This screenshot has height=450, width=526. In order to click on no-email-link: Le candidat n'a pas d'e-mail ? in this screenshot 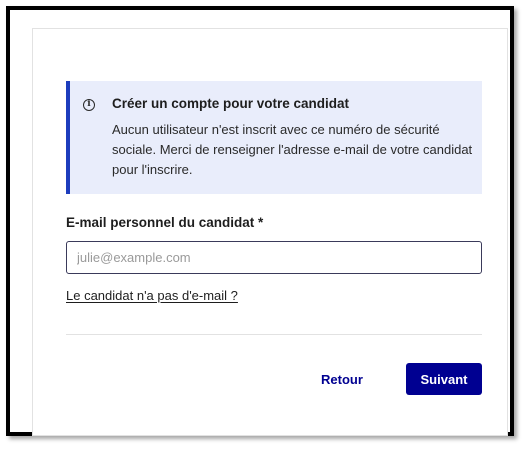, I will do `click(152, 295)`.